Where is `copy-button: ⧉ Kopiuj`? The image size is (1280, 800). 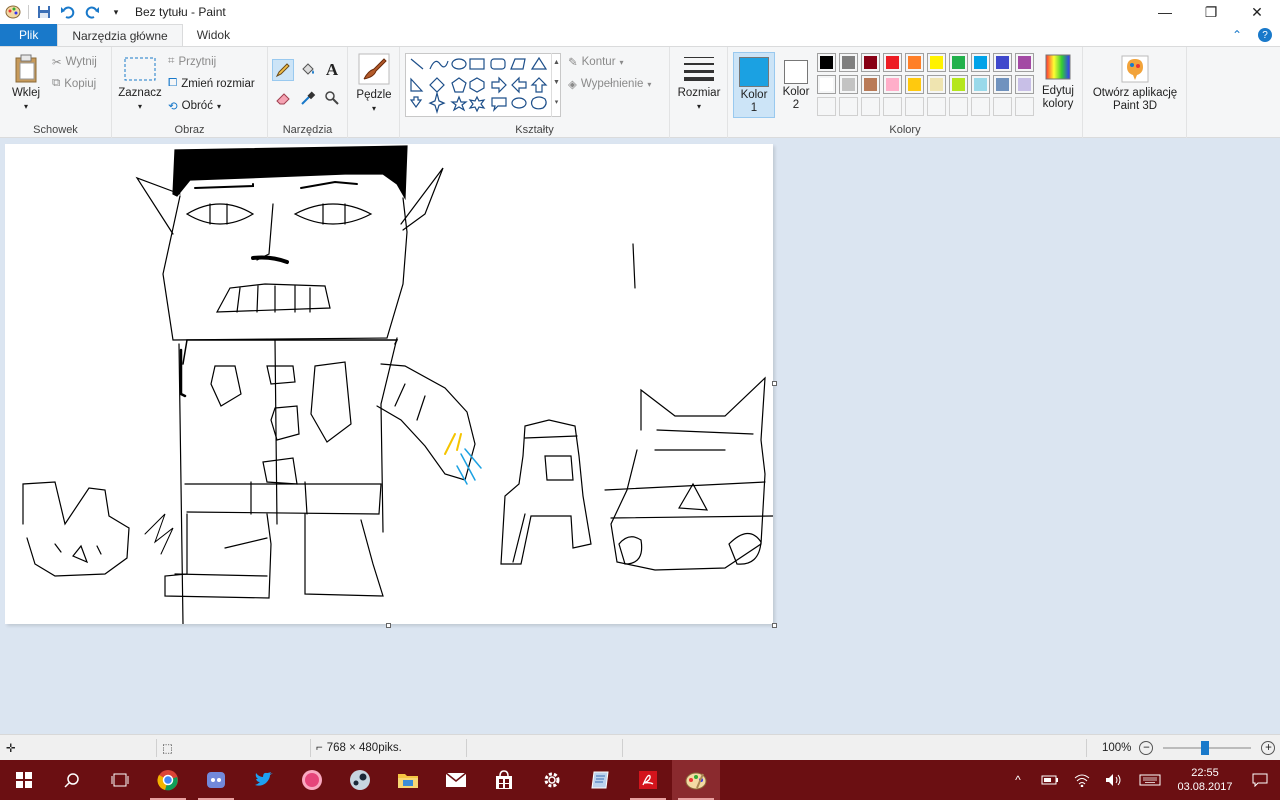 copy-button: ⧉ Kopiuj is located at coordinates (74, 83).